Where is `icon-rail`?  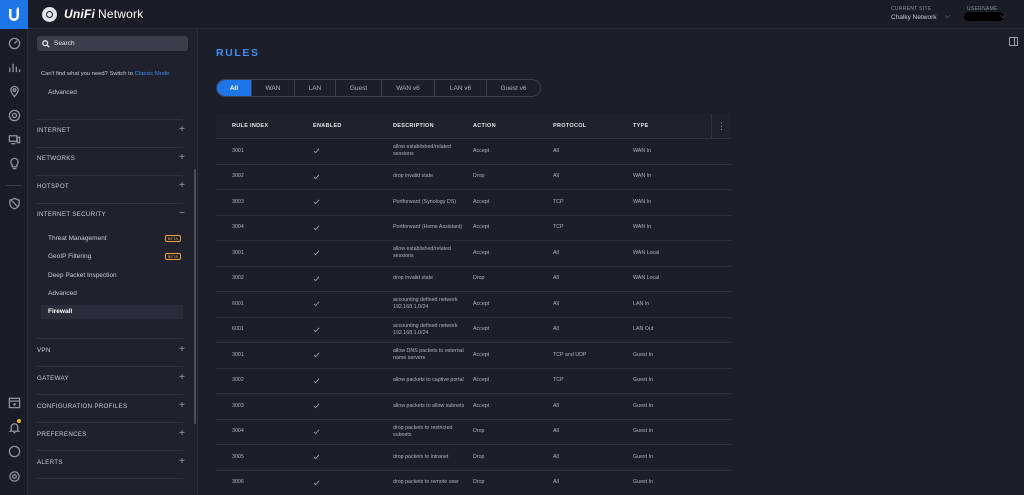 icon-rail is located at coordinates (14, 262).